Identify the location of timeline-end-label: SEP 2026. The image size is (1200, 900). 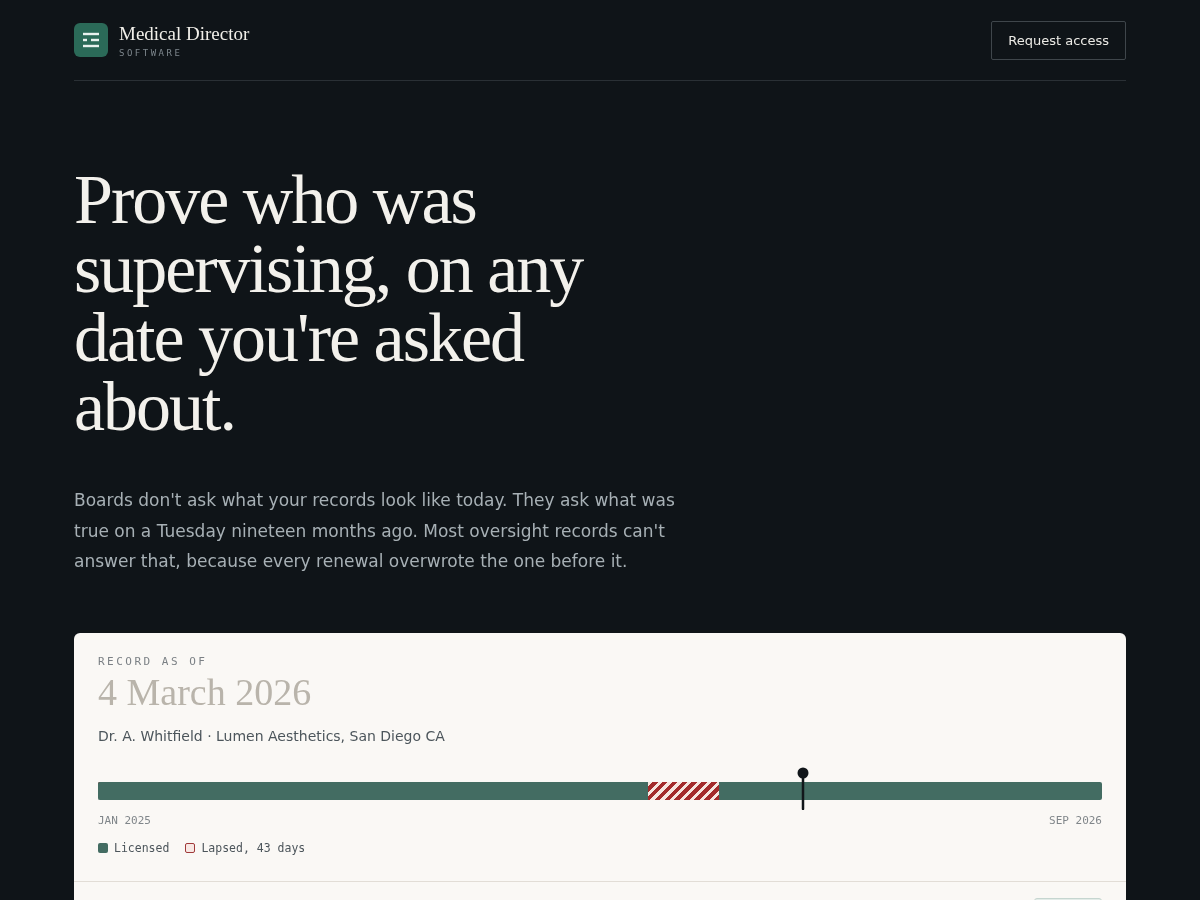
(1075, 820).